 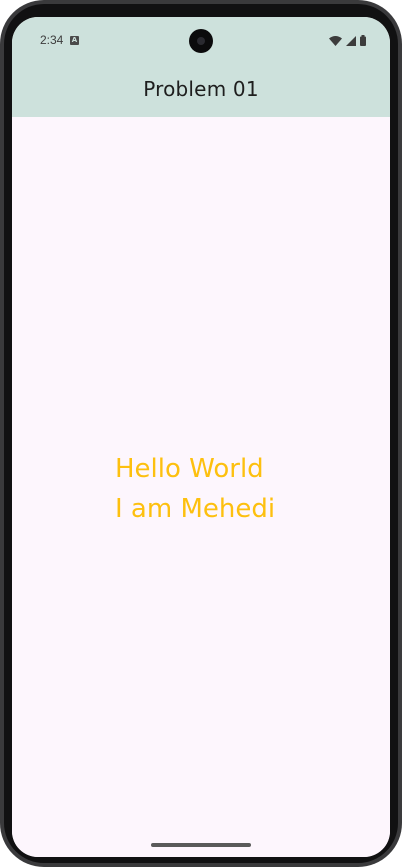 I want to click on battery-icon, so click(x=363, y=40).